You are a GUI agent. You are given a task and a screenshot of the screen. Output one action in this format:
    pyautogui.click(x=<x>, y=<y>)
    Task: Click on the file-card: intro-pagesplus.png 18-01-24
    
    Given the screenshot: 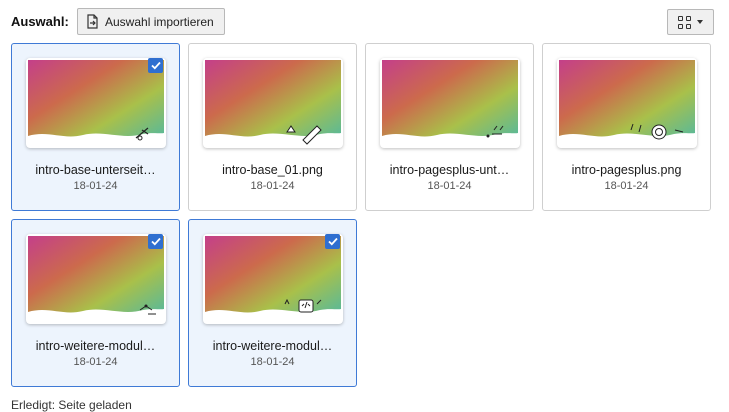 What is the action you would take?
    pyautogui.click(x=626, y=127)
    